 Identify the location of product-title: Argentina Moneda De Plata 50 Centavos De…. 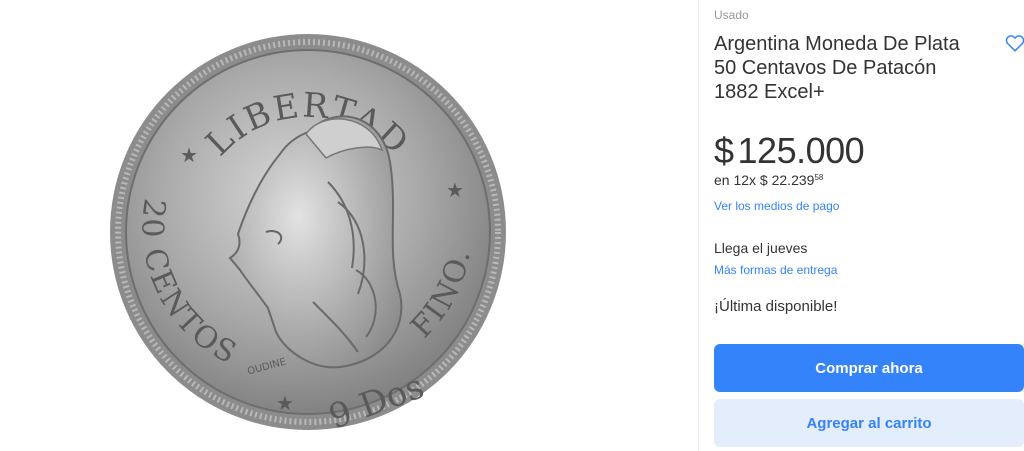
(837, 68).